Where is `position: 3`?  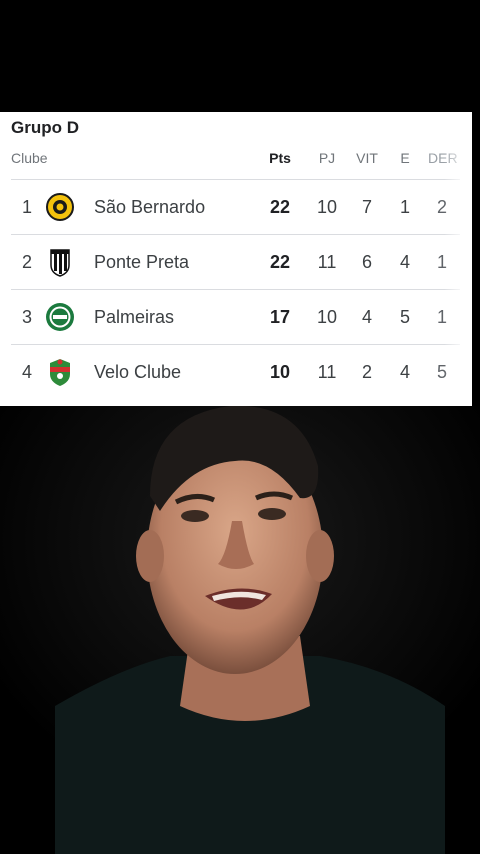
position: 3 is located at coordinates (27, 317).